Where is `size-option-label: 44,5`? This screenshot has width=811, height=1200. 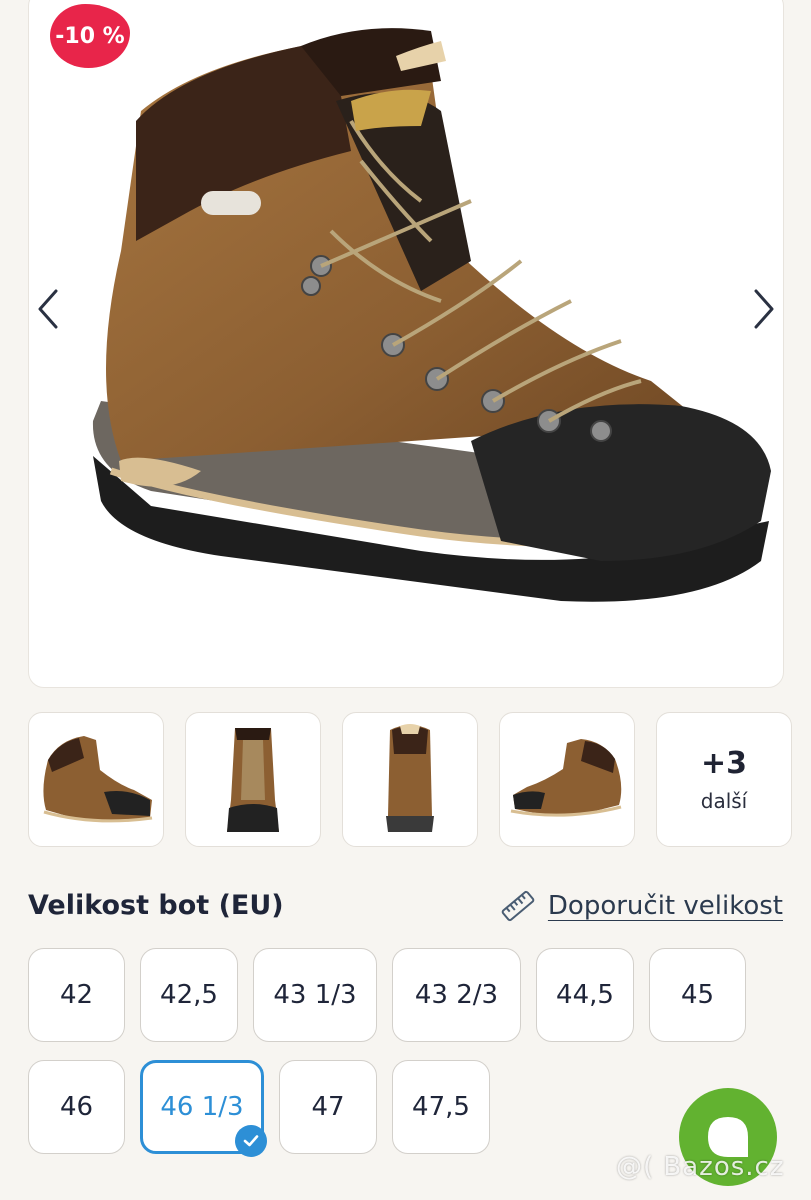 size-option-label: 44,5 is located at coordinates (585, 995).